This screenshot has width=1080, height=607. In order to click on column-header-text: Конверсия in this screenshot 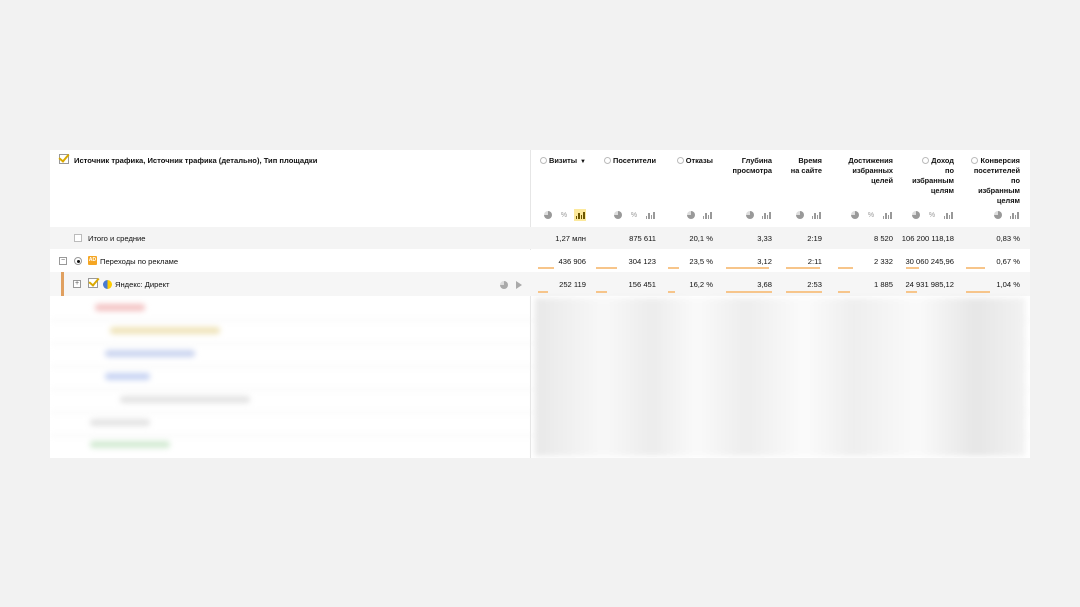, I will do `click(1000, 160)`.